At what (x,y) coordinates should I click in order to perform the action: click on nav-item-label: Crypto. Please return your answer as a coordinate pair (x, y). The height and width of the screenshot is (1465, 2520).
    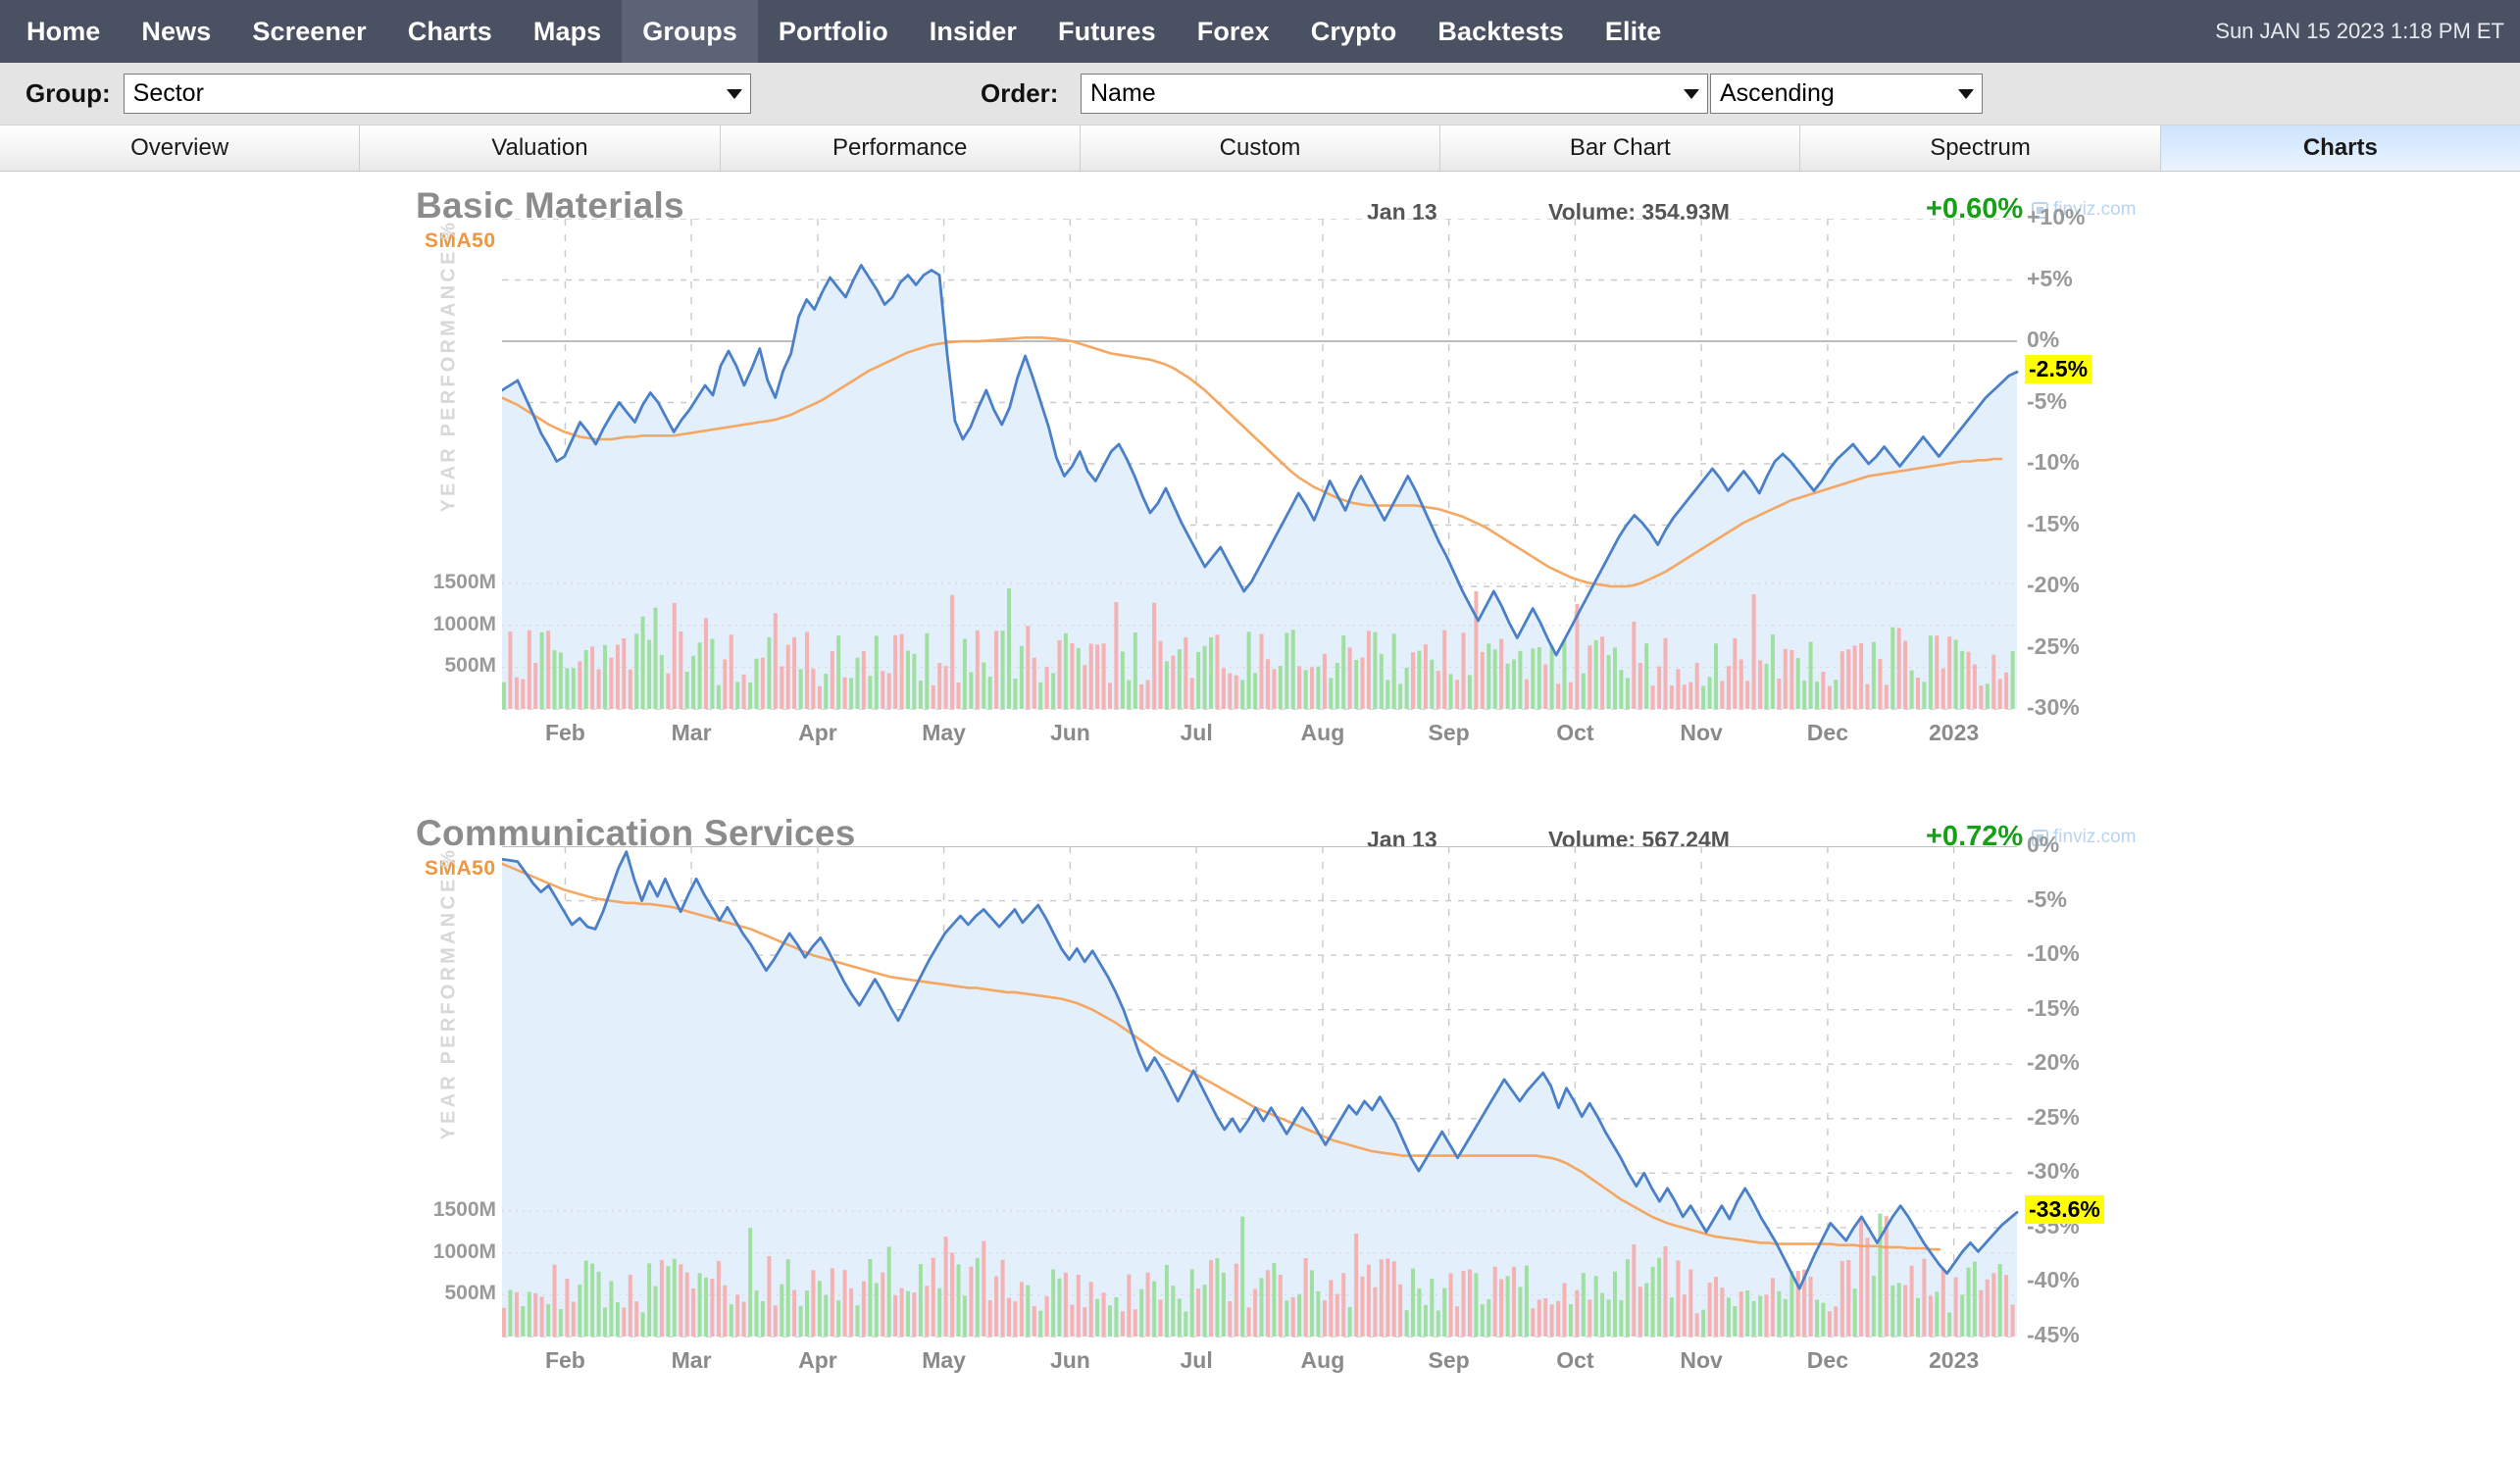
    Looking at the image, I should click on (1353, 31).